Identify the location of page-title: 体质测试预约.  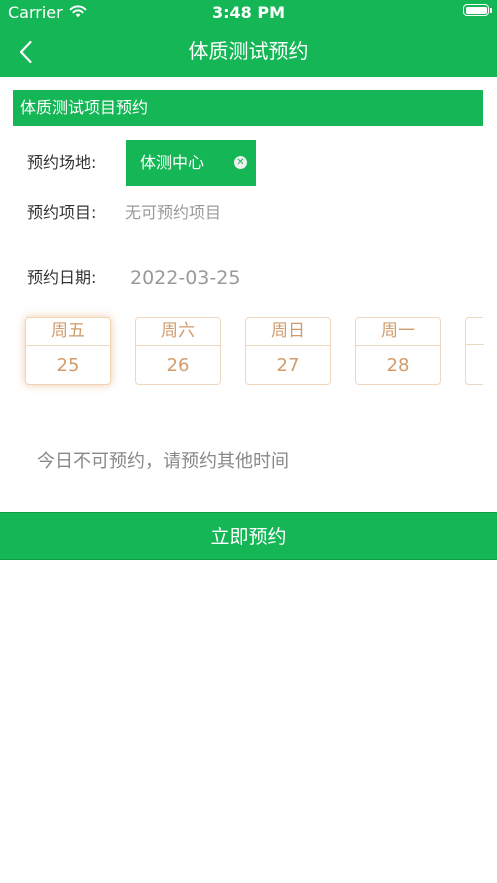
(248, 51).